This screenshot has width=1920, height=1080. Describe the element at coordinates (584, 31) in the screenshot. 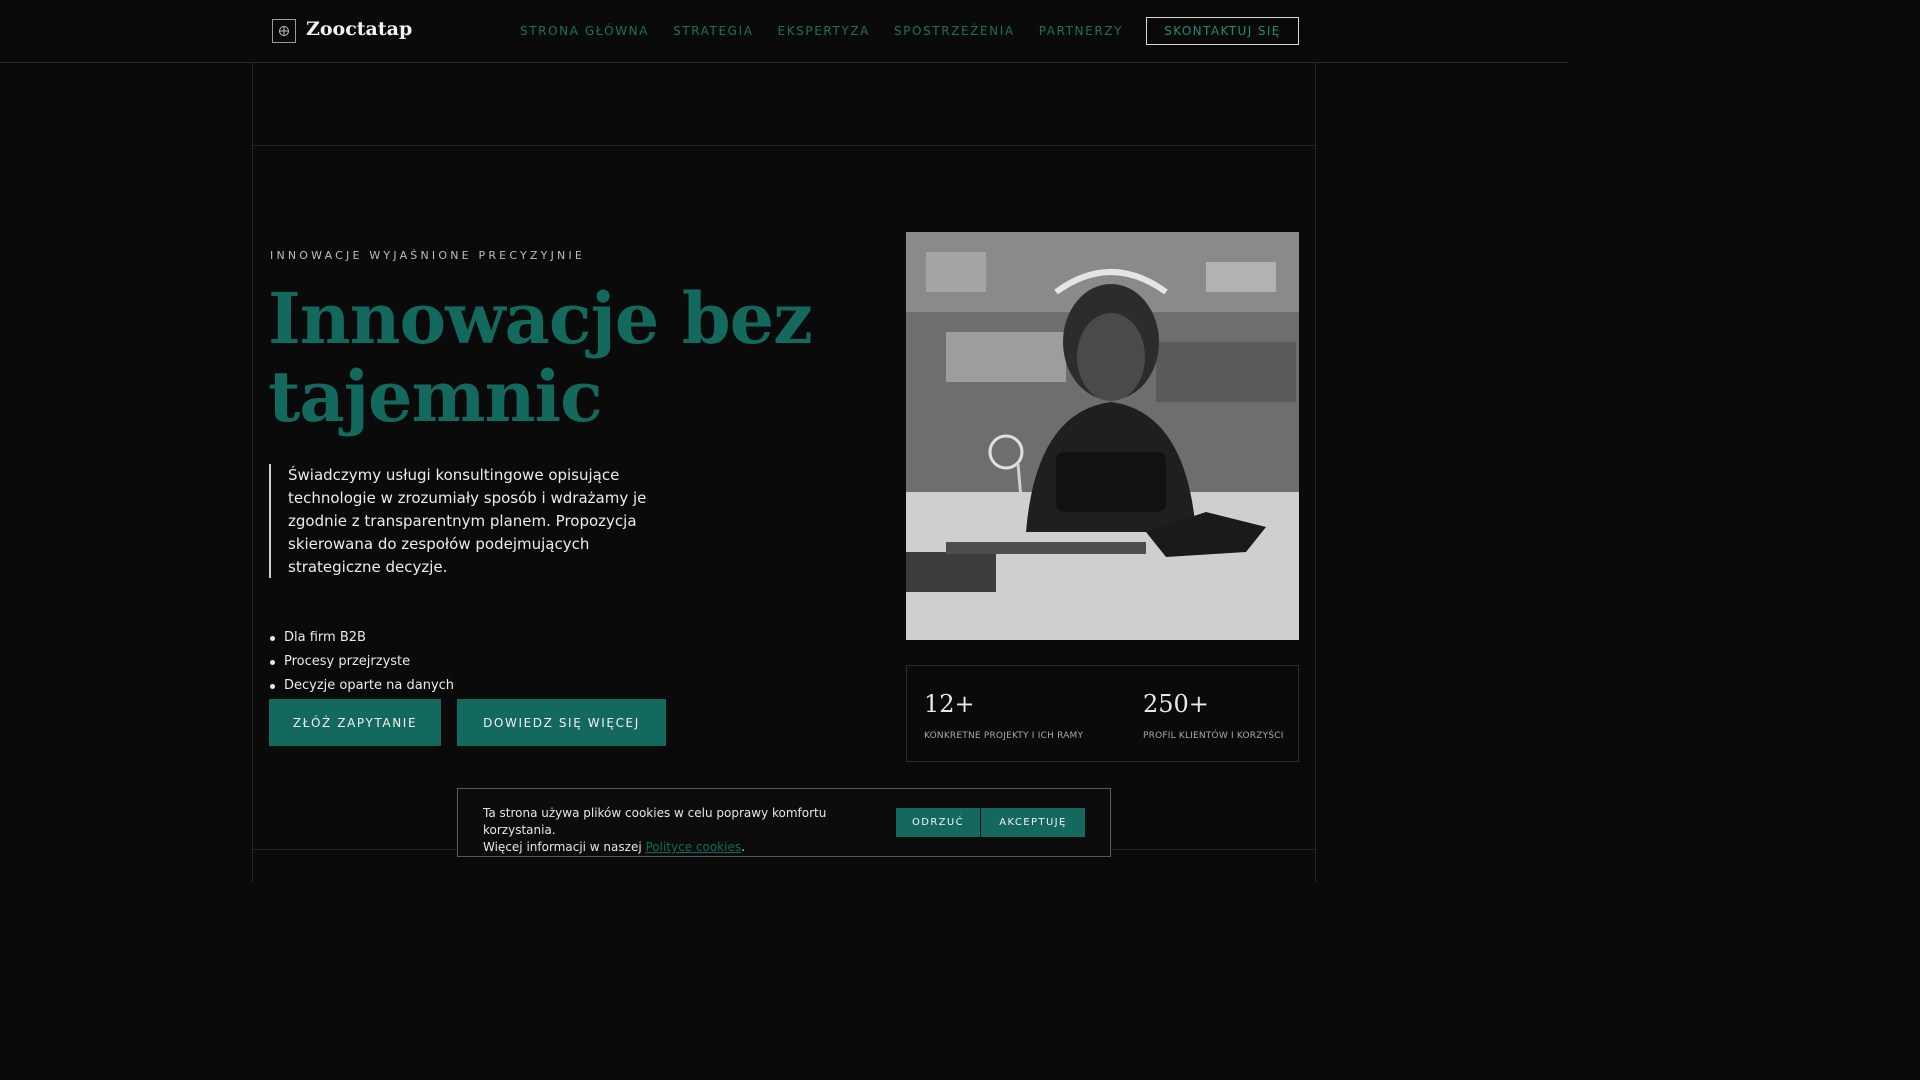

I see `nav-link-home: STRONA GŁÓWNA` at that location.